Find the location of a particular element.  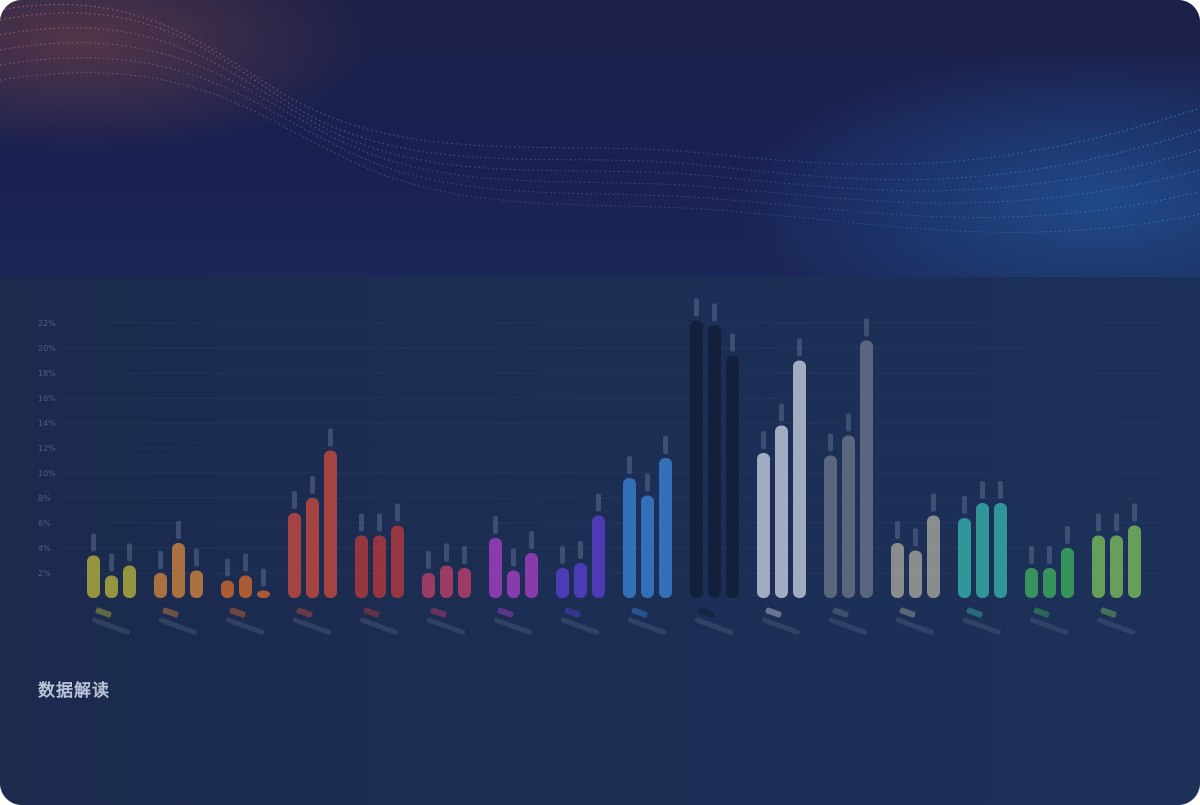

y-tick-label: 18% is located at coordinates (47, 373).